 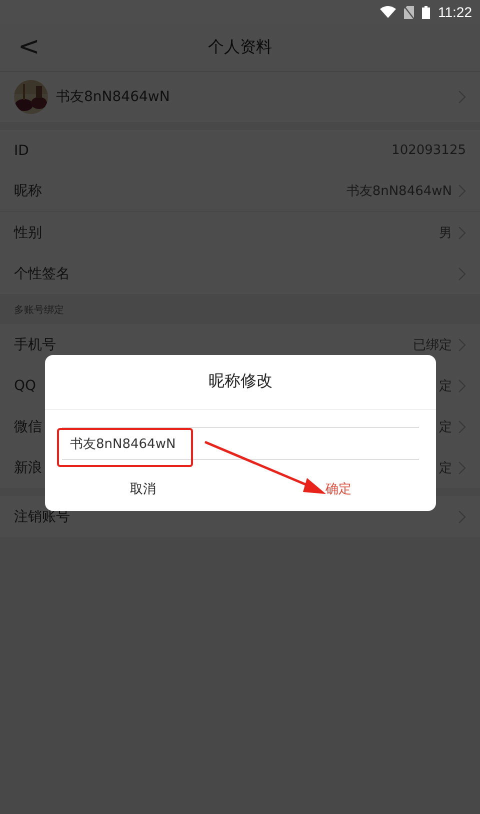 I want to click on row-label: QQ, so click(x=25, y=386).